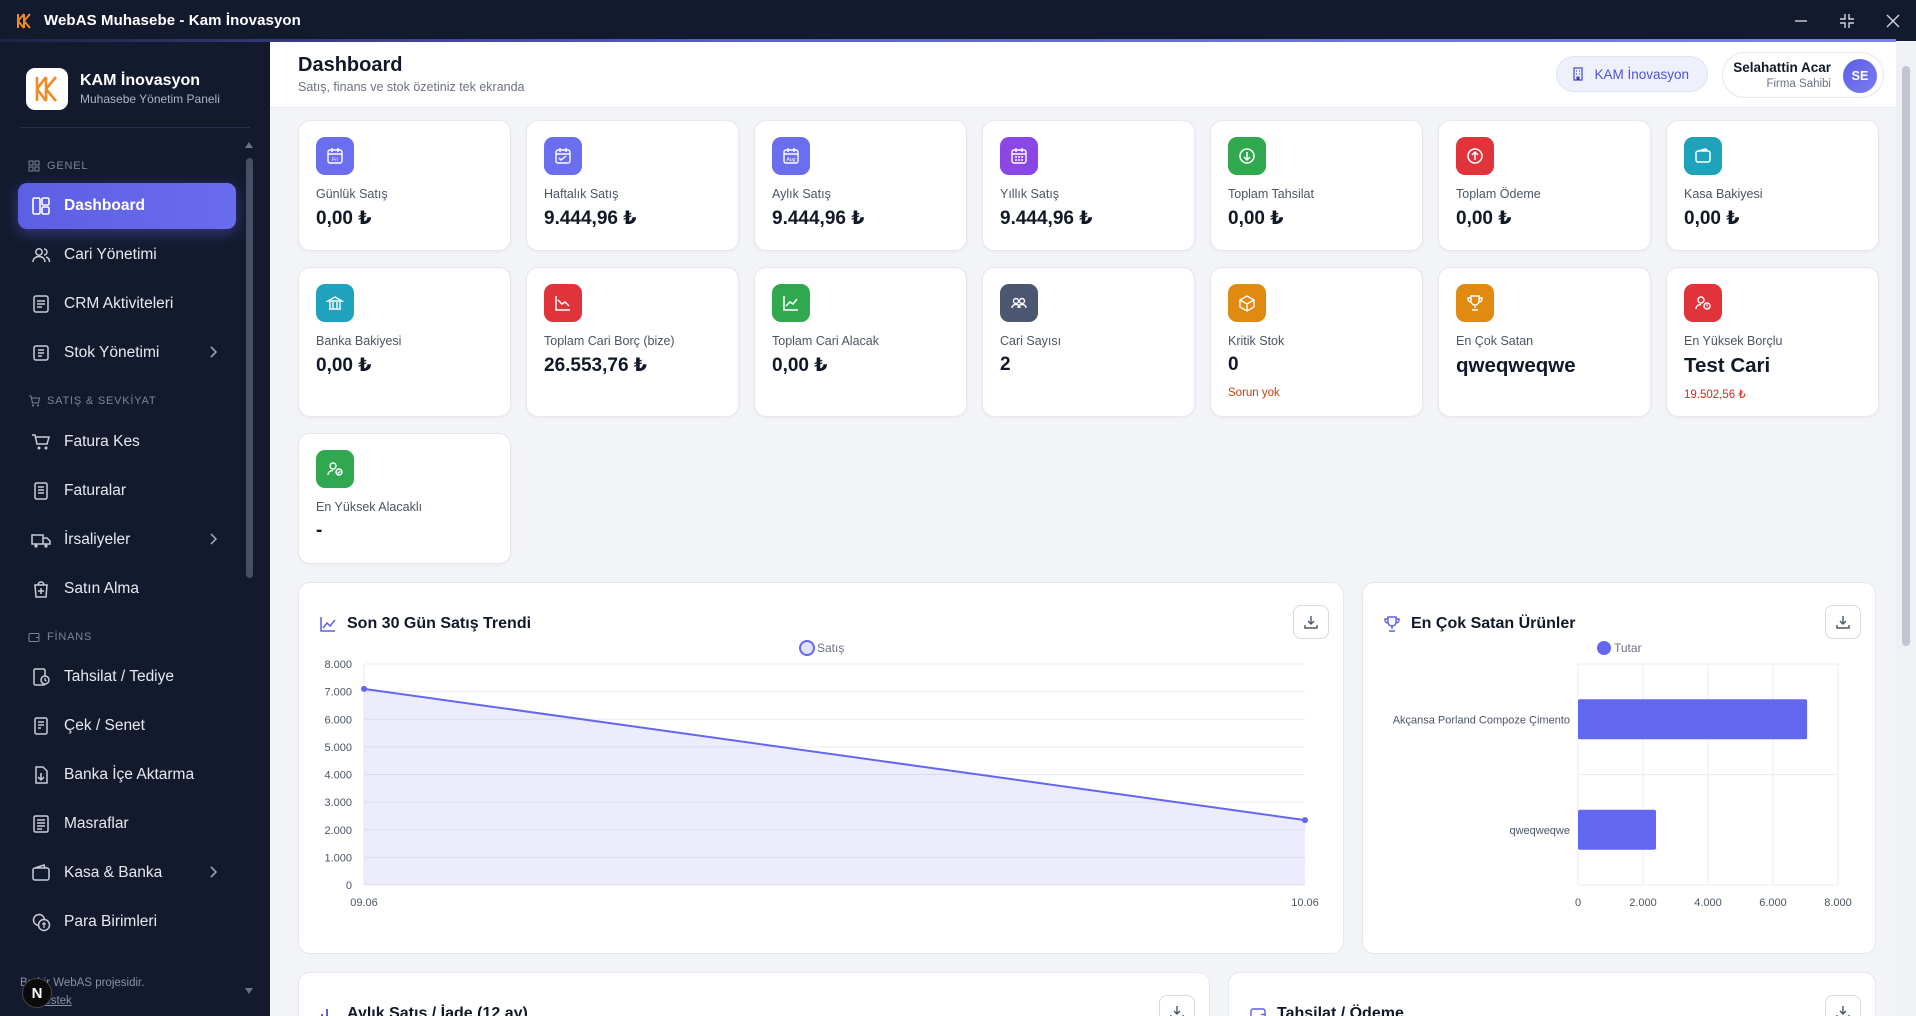 This screenshot has height=1016, width=1916. I want to click on stat-value: qweqweqwe, so click(1516, 365).